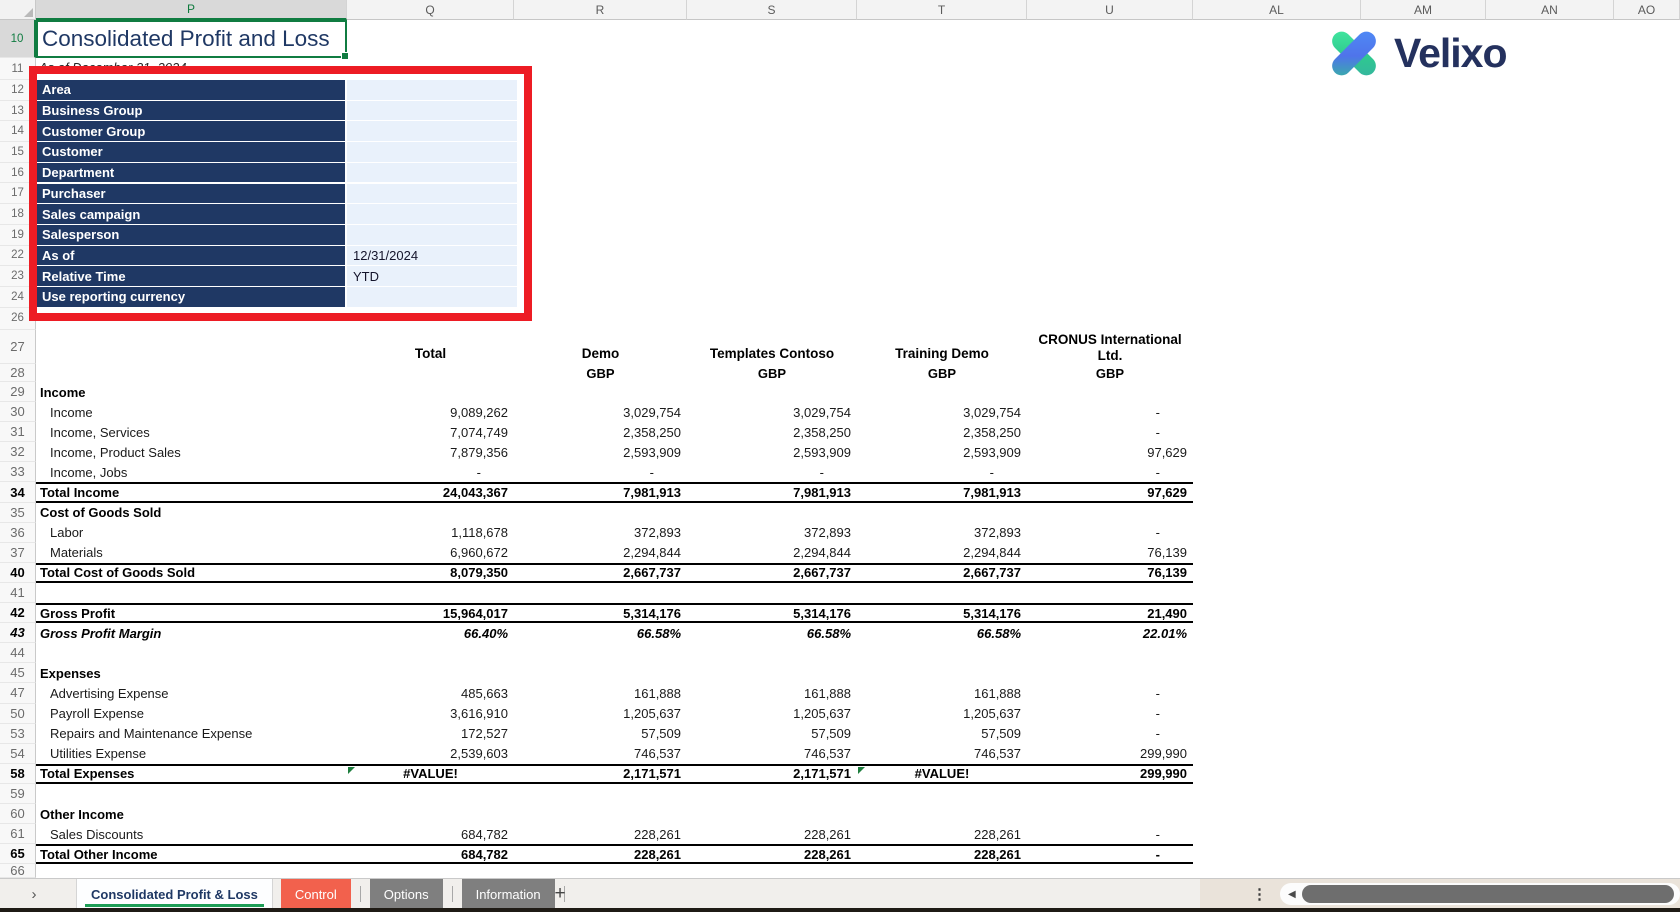  I want to click on cell-value: 15,964,017, so click(430, 613).